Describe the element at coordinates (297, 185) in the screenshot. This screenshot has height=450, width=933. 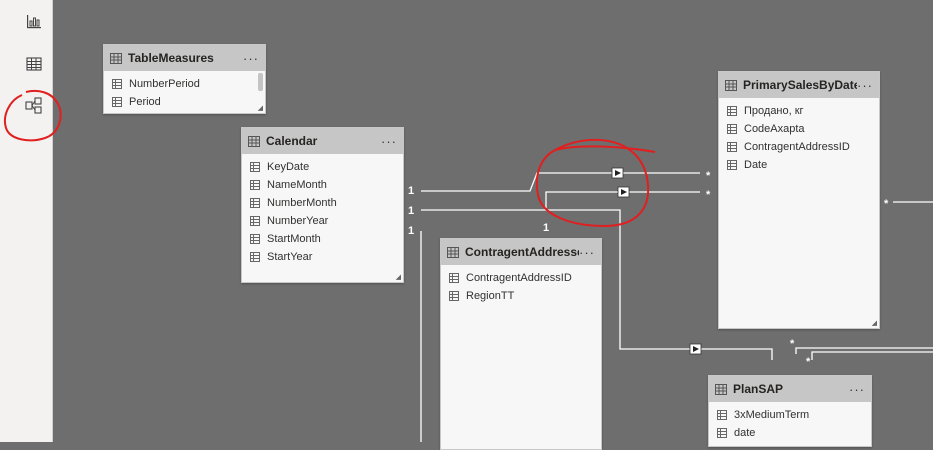
I see `field-name: NameMonth` at that location.